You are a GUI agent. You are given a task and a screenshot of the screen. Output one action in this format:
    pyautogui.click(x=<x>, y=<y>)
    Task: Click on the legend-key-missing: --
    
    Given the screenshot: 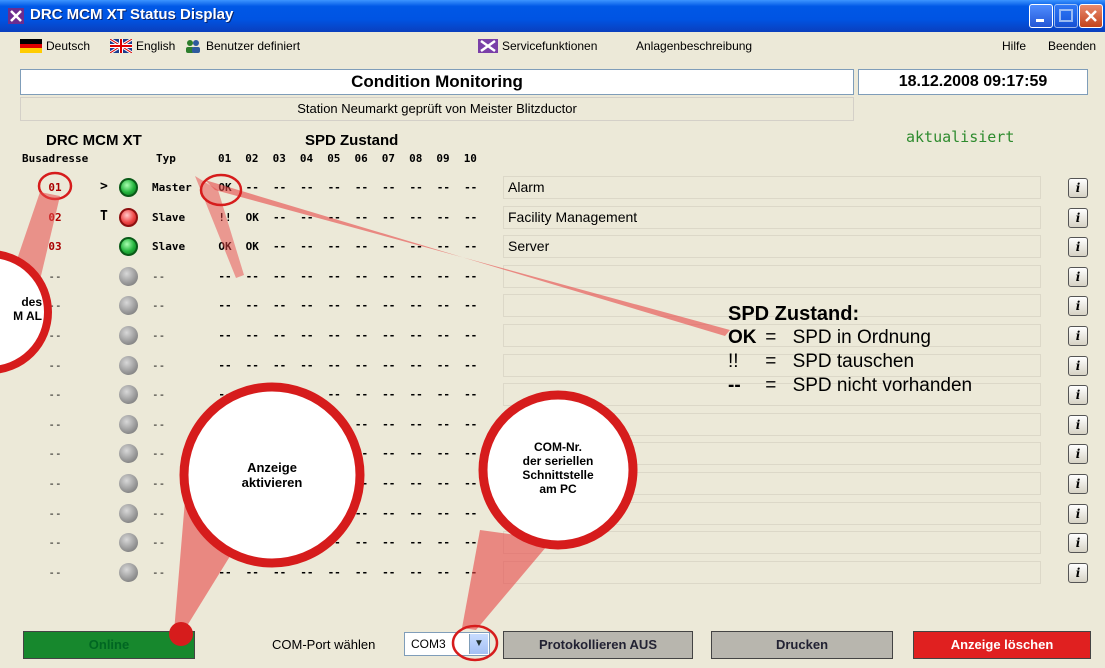 What is the action you would take?
    pyautogui.click(x=734, y=385)
    